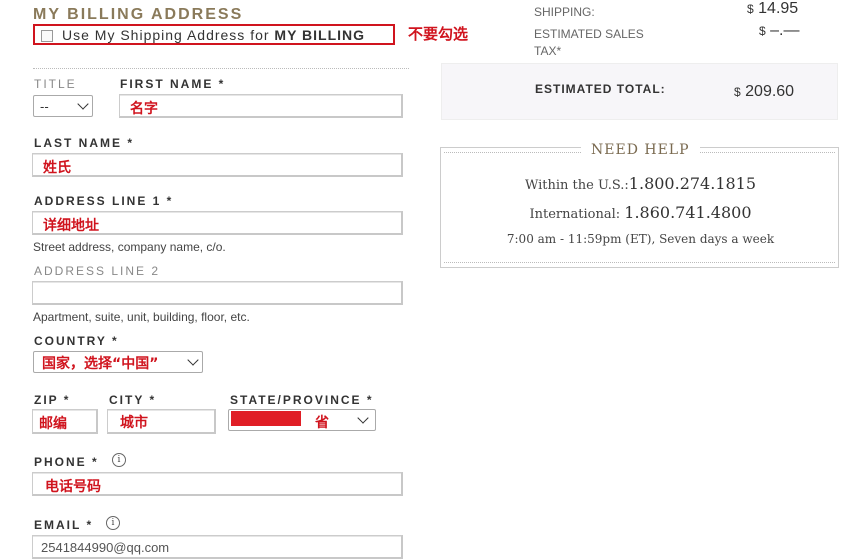  Describe the element at coordinates (100, 364) in the screenshot. I see `country-select-value: 国家，选择“中国”` at that location.